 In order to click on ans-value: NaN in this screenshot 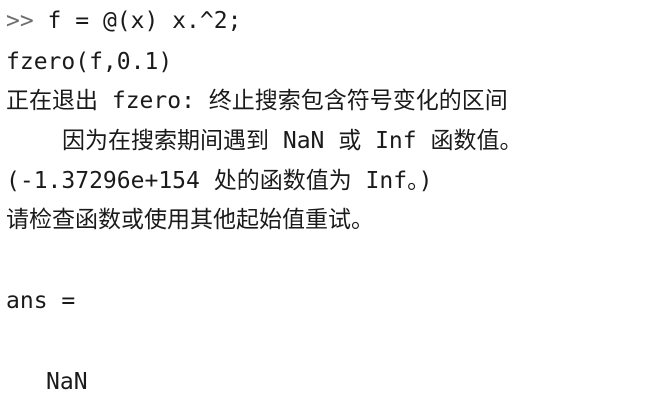, I will do `click(67, 382)`.